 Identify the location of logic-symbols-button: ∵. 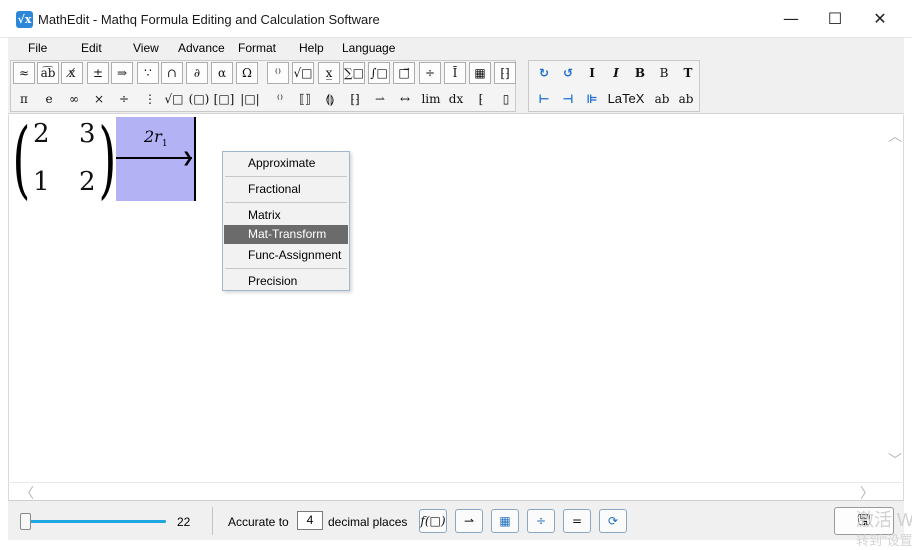
(148, 73).